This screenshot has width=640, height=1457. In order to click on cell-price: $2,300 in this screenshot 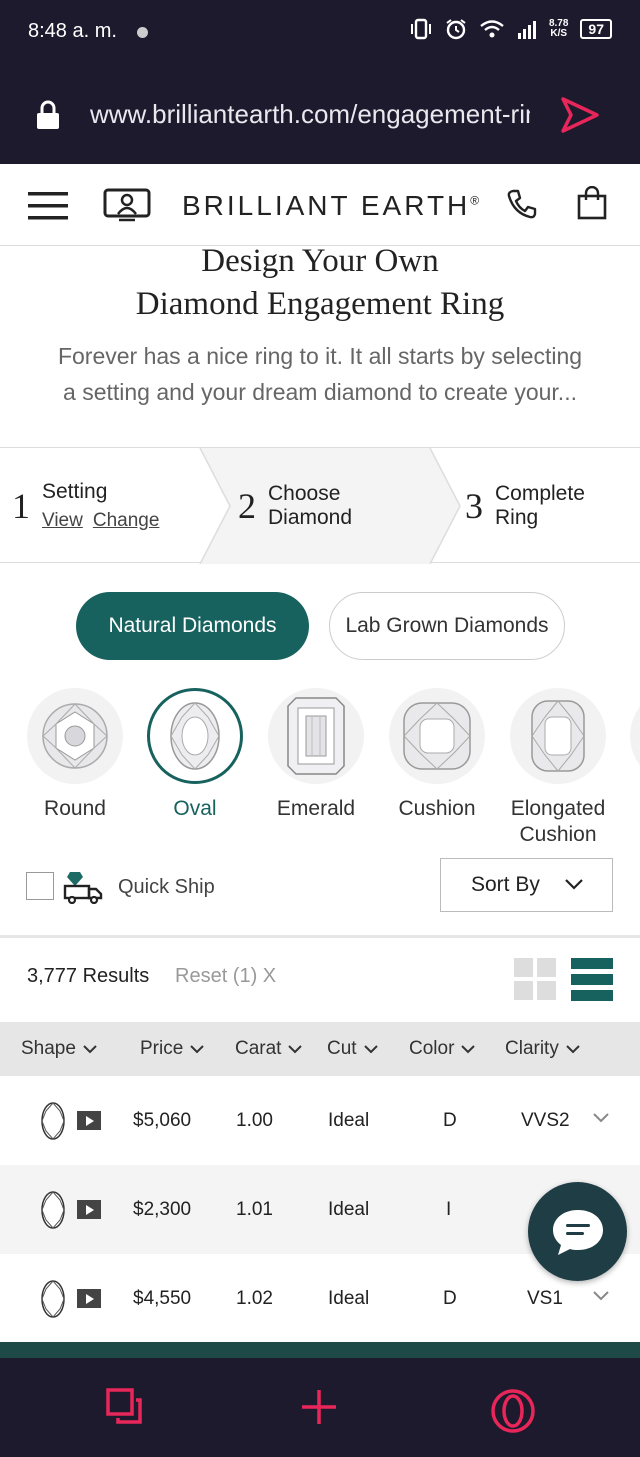, I will do `click(162, 1209)`.